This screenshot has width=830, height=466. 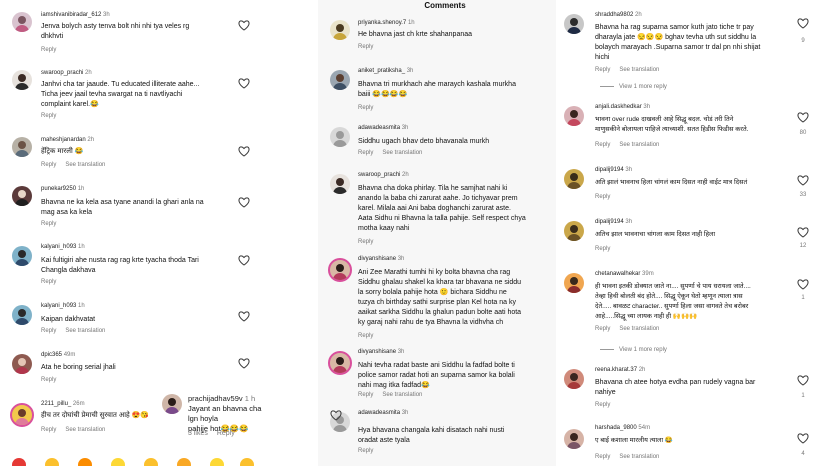 I want to click on comment-username: maheshjanardan, so click(x=63, y=140).